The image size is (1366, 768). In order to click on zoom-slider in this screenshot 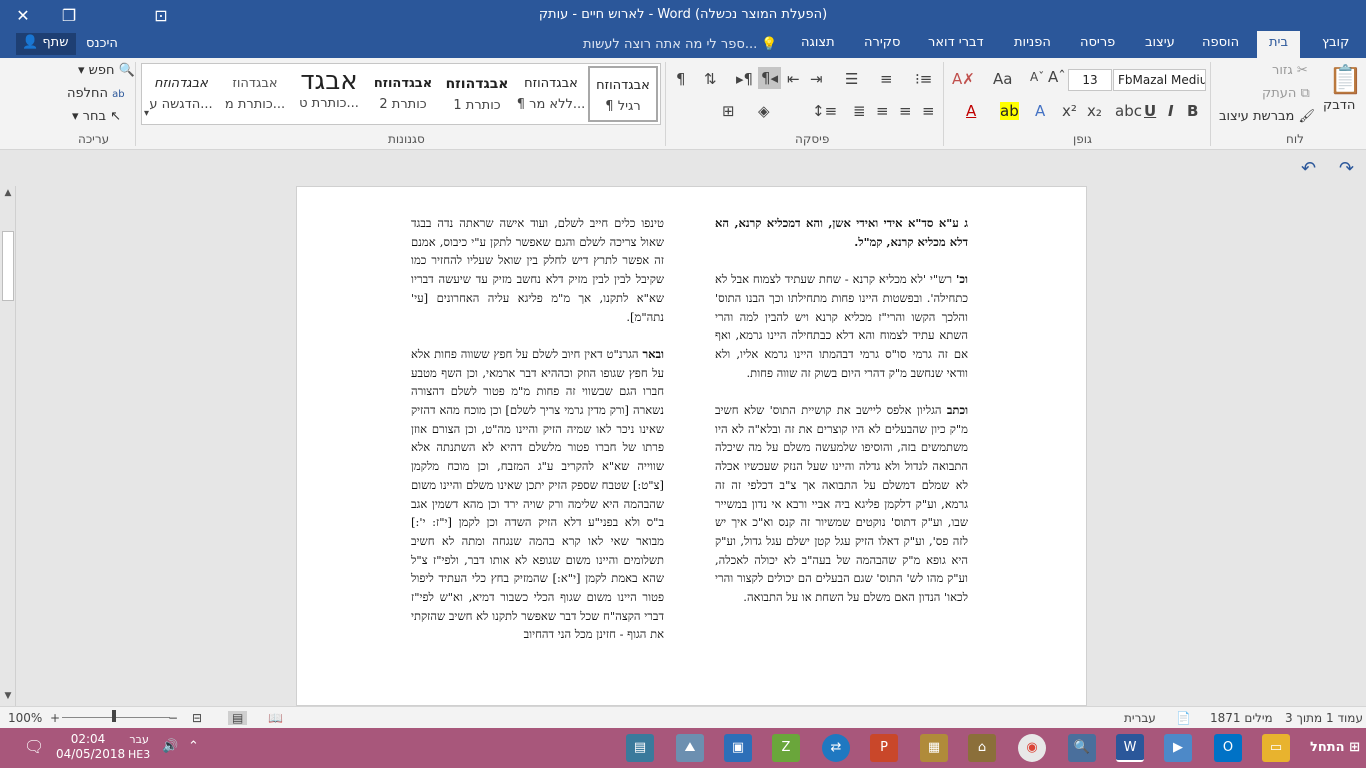, I will do `click(116, 717)`.